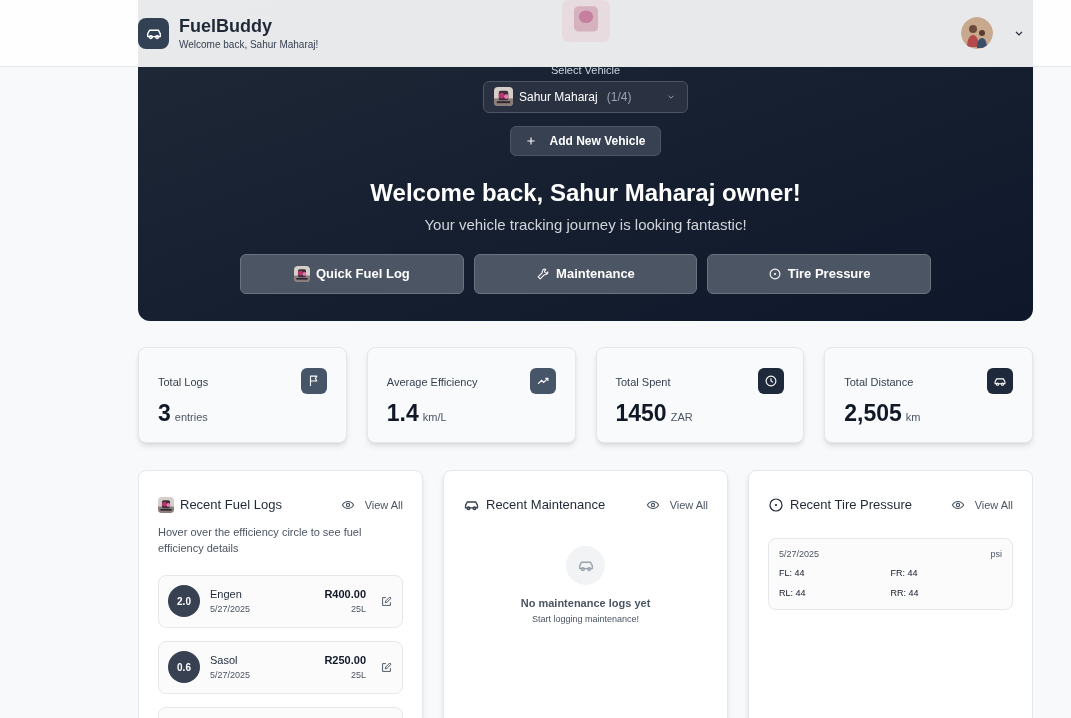  I want to click on stat-label: Total Distance, so click(879, 382).